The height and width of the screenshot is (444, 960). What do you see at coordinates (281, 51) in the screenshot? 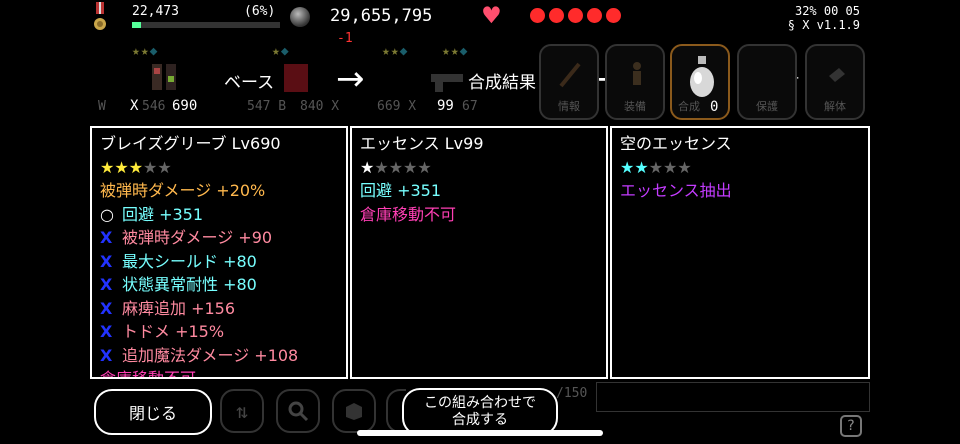
I see `slot2-stars: ★◆` at bounding box center [281, 51].